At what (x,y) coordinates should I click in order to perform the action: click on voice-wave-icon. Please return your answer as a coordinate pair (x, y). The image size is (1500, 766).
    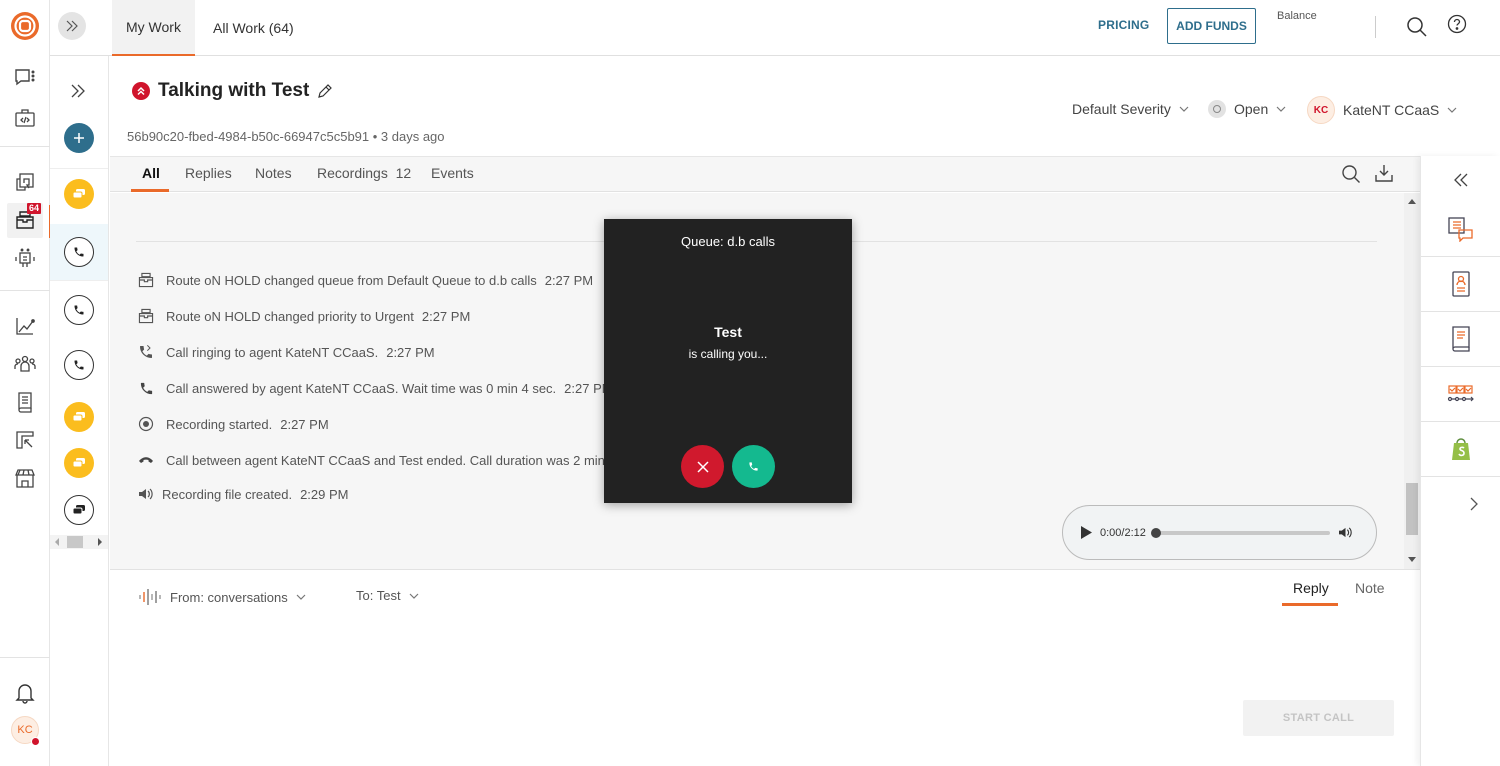
    Looking at the image, I should click on (150, 597).